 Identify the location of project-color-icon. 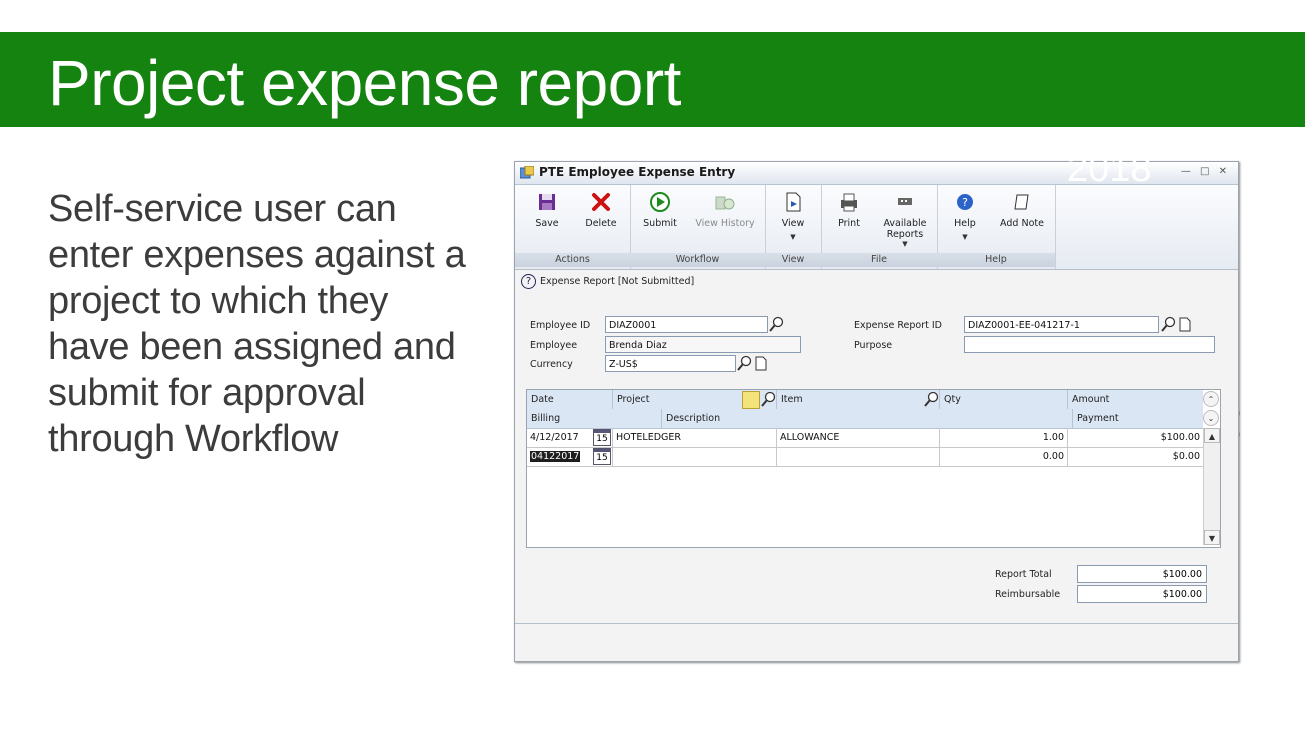
(751, 400).